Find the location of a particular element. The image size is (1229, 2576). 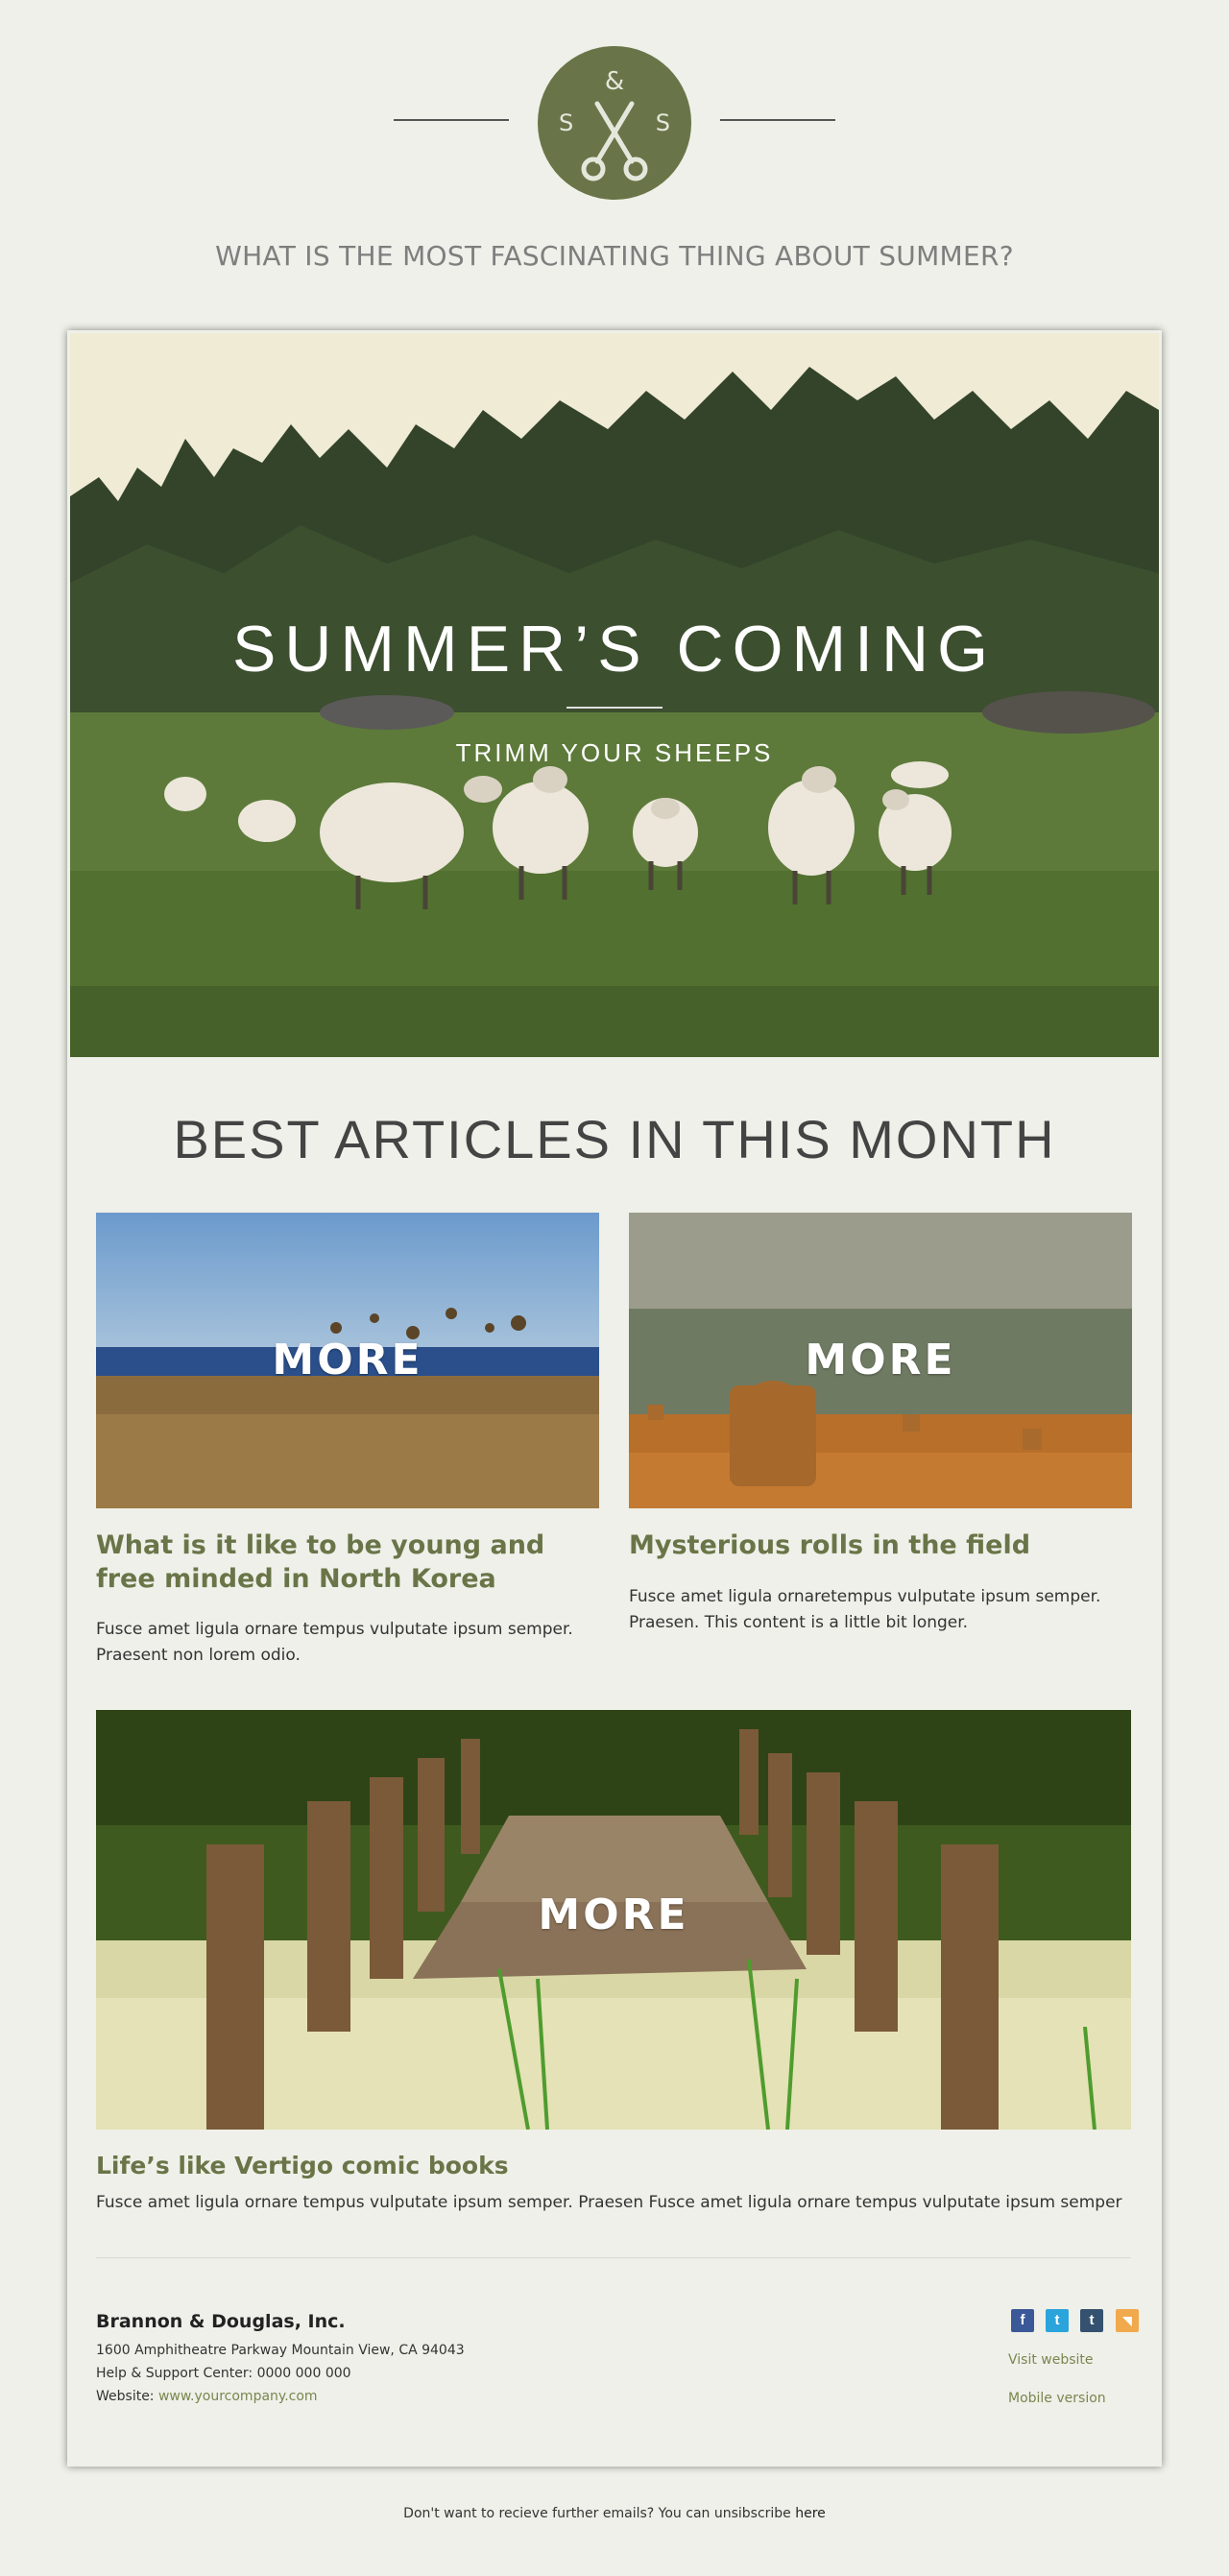

header-rule-right is located at coordinates (777, 120).